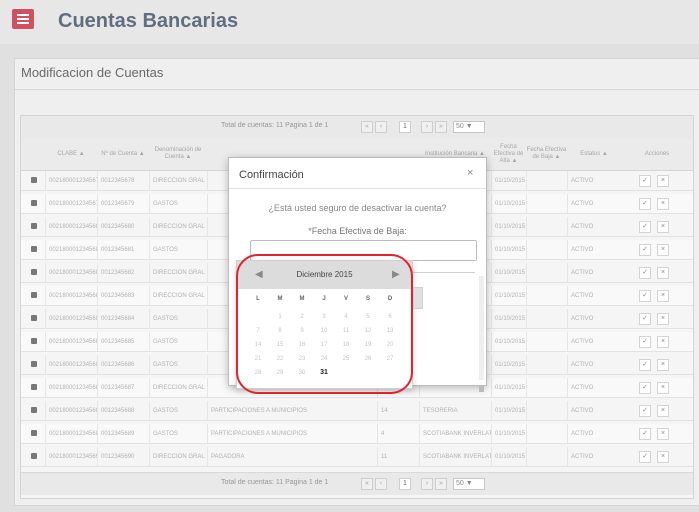  What do you see at coordinates (470, 173) in the screenshot?
I see `close-icon: ×` at bounding box center [470, 173].